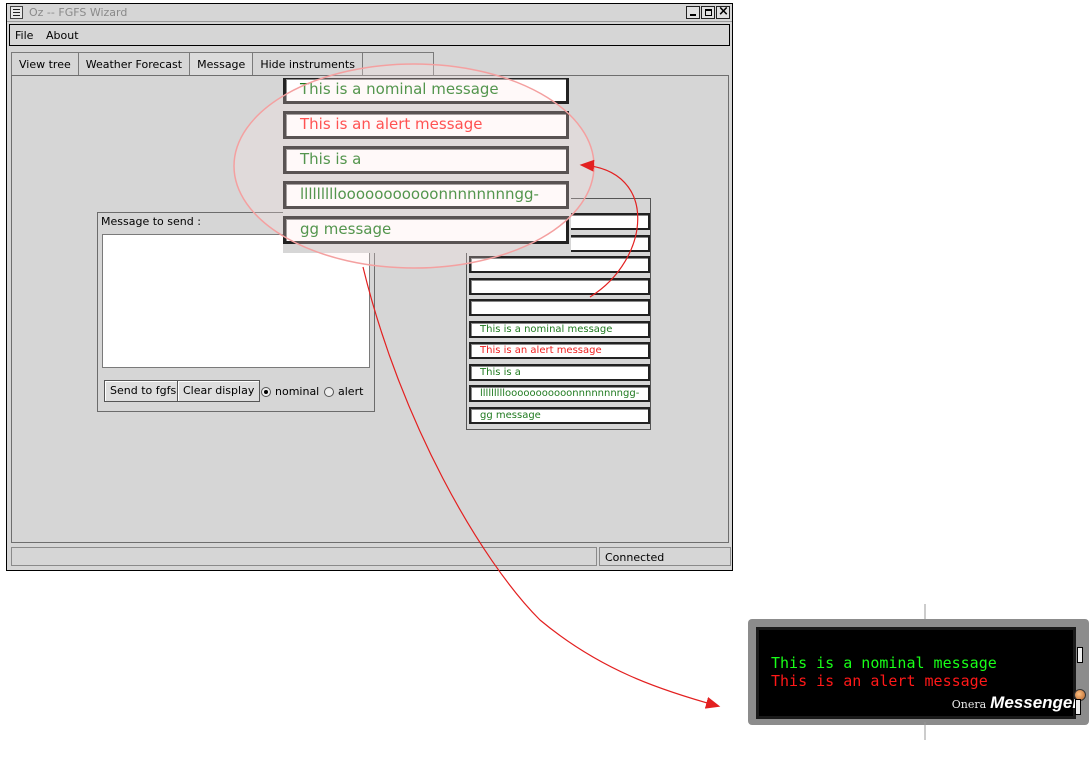  What do you see at coordinates (426, 125) in the screenshot?
I see `zoomed-slot: This is an alert message` at bounding box center [426, 125].